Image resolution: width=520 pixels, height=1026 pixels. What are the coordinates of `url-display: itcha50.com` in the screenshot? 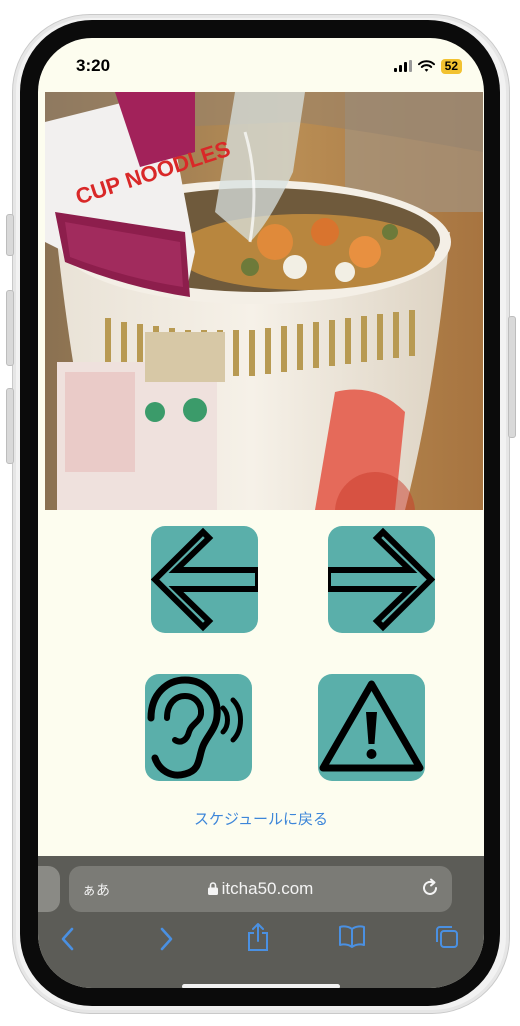 It's located at (260, 889).